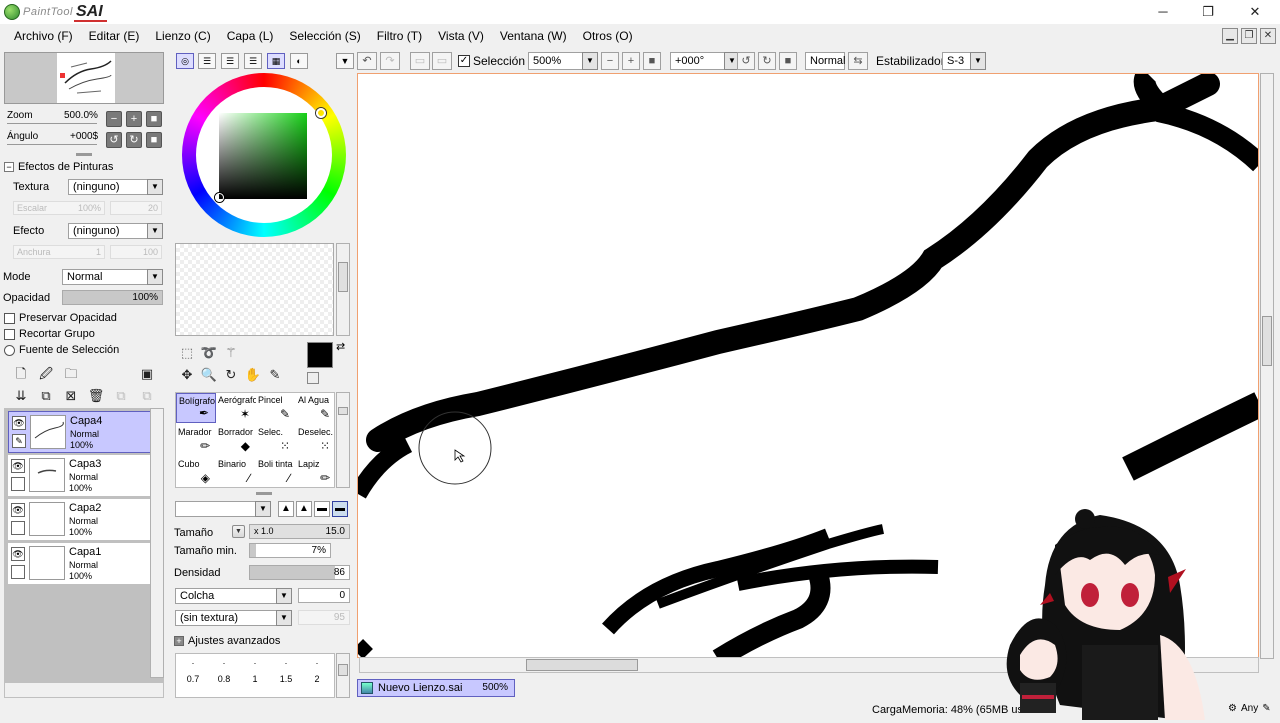 The height and width of the screenshot is (723, 1280). I want to click on rotate-left-button: ↺, so click(114, 140).